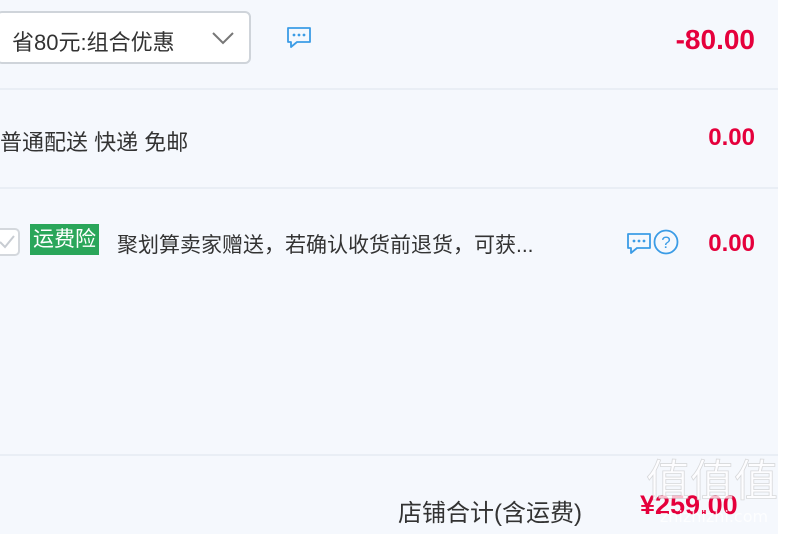 The image size is (790, 534). I want to click on help-circle-icon: ?, so click(666, 242).